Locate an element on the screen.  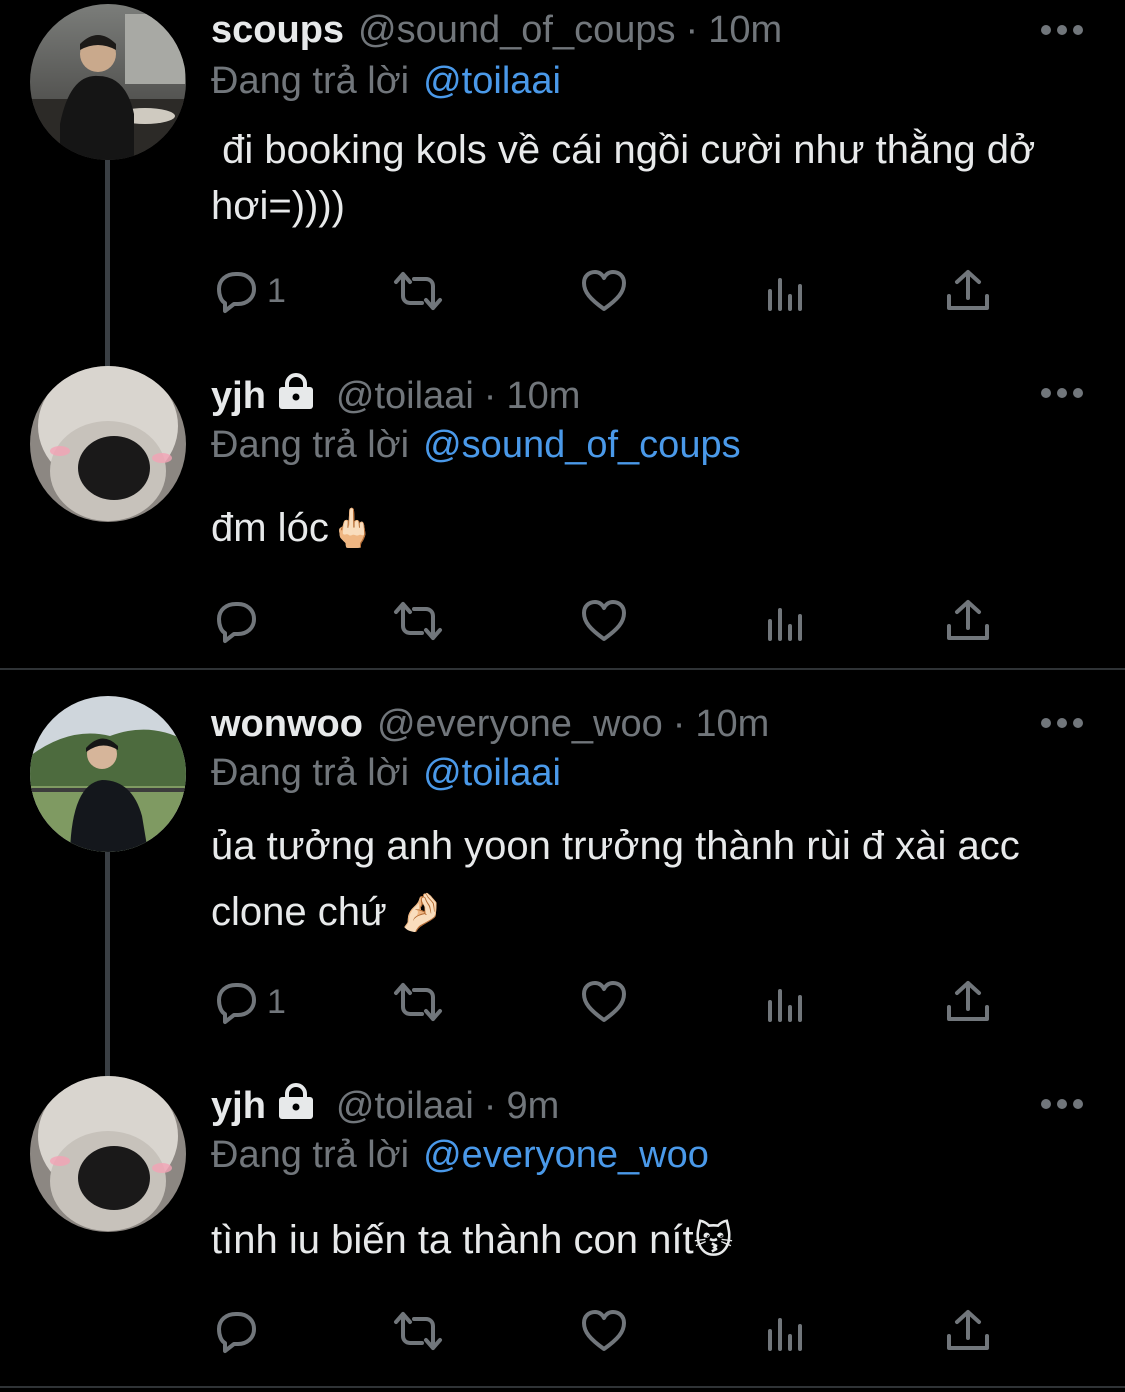
replying-to: Đang trả lời @everyone_woo is located at coordinates (460, 1155).